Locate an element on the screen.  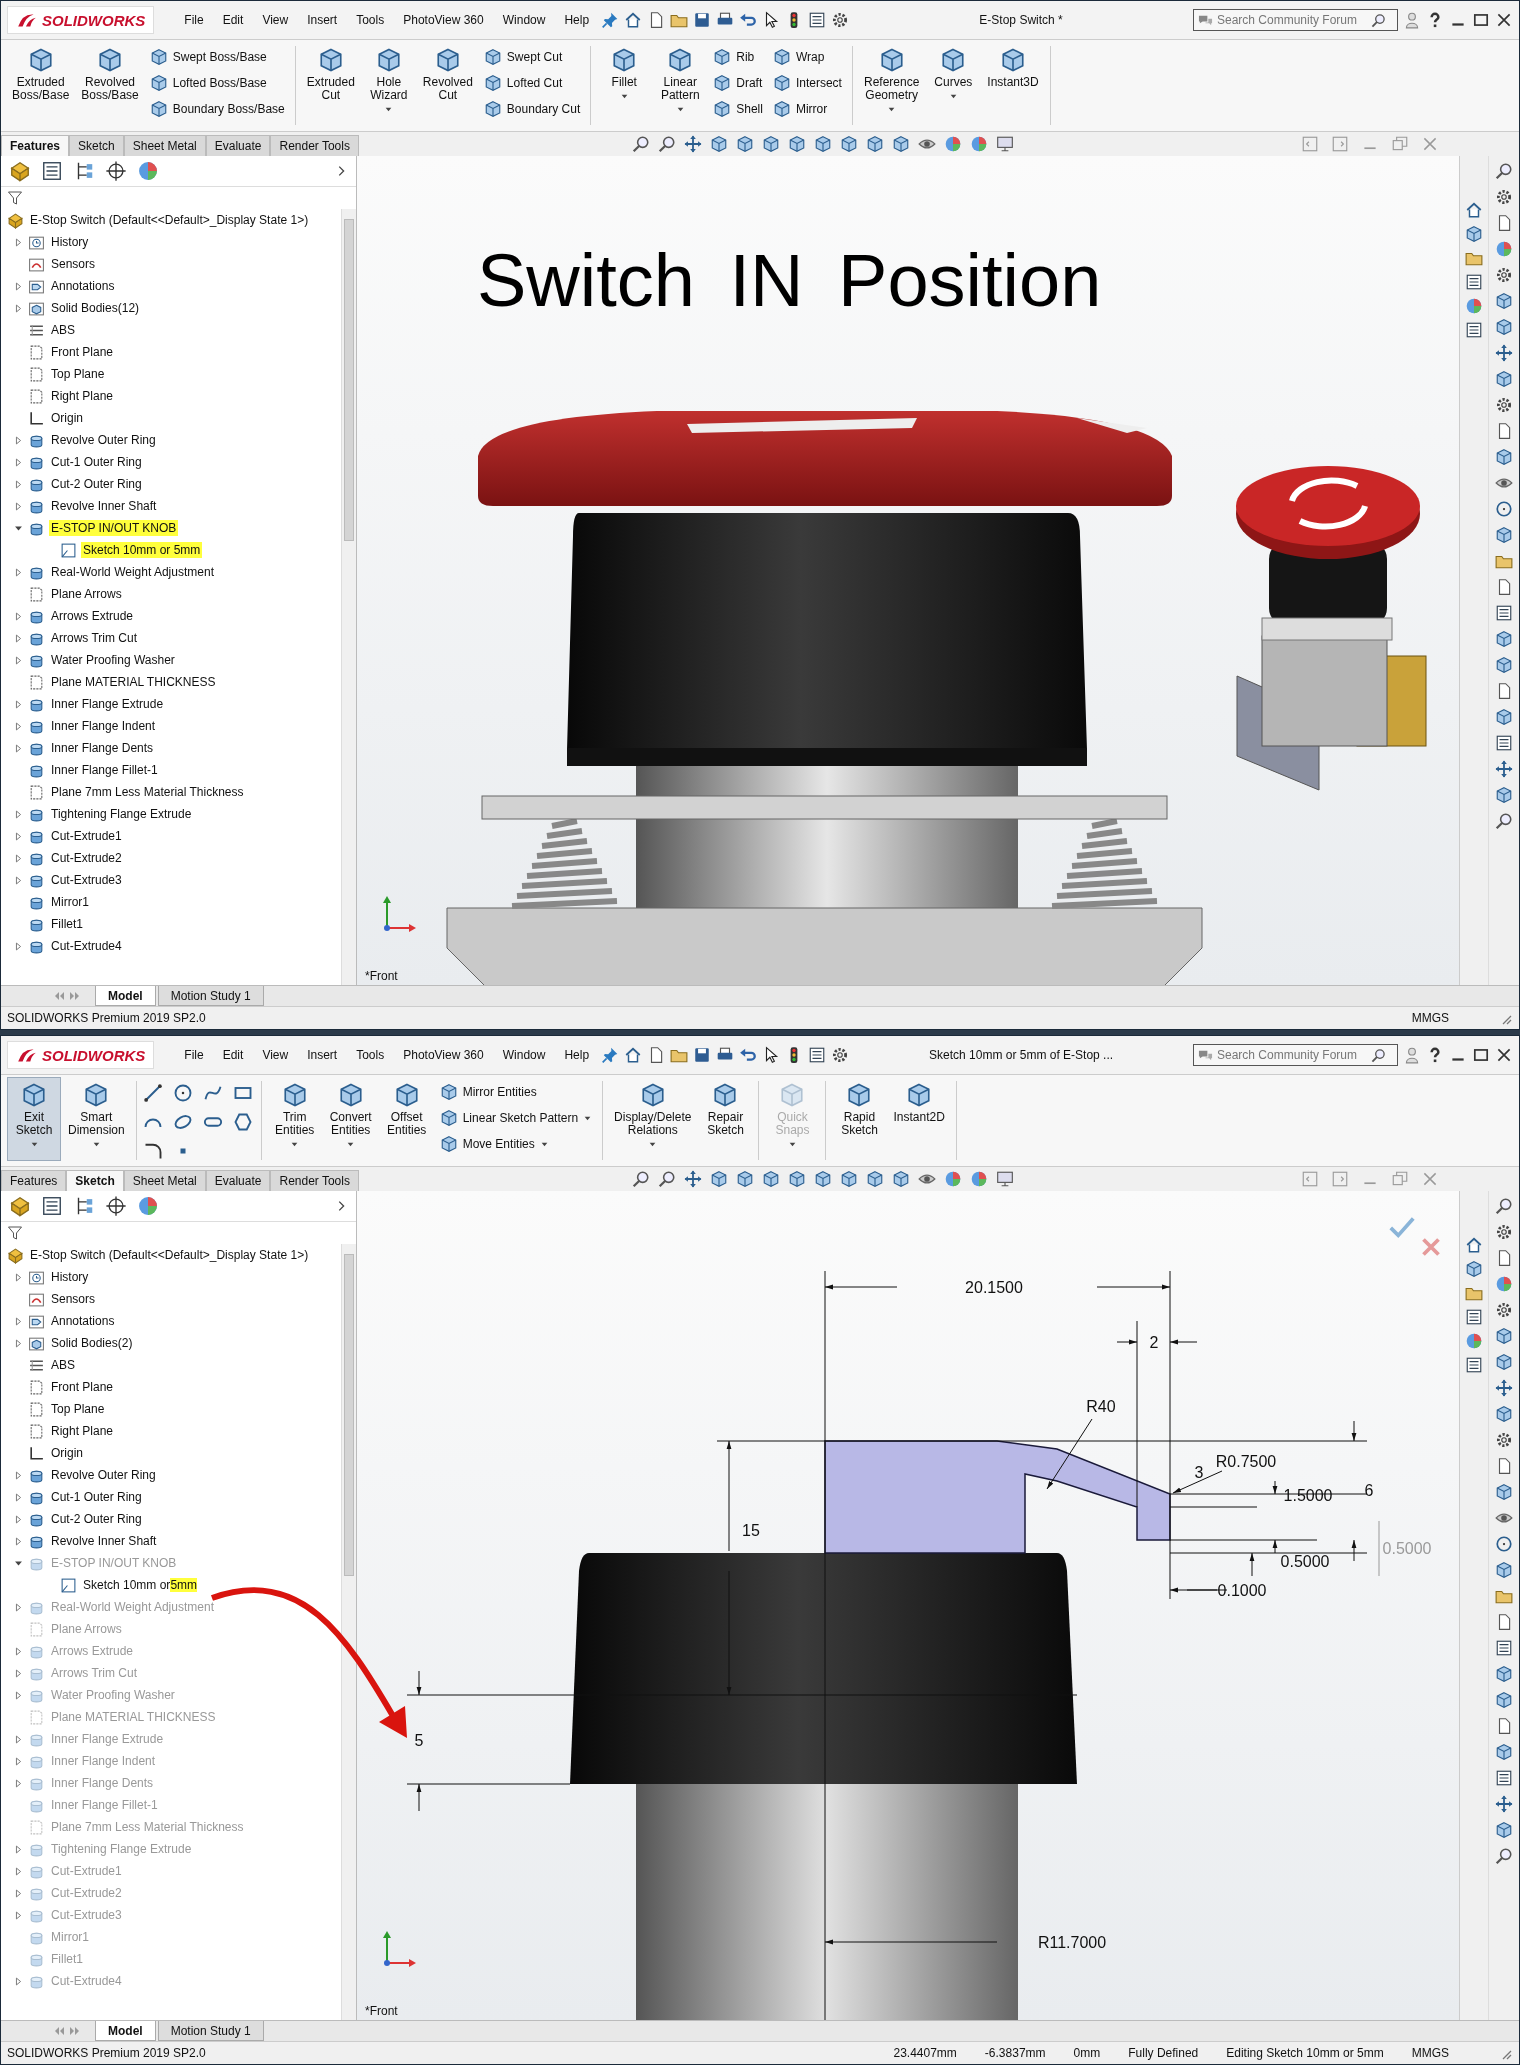
ribbon-button: Extruded Cut is located at coordinates (330, 84).